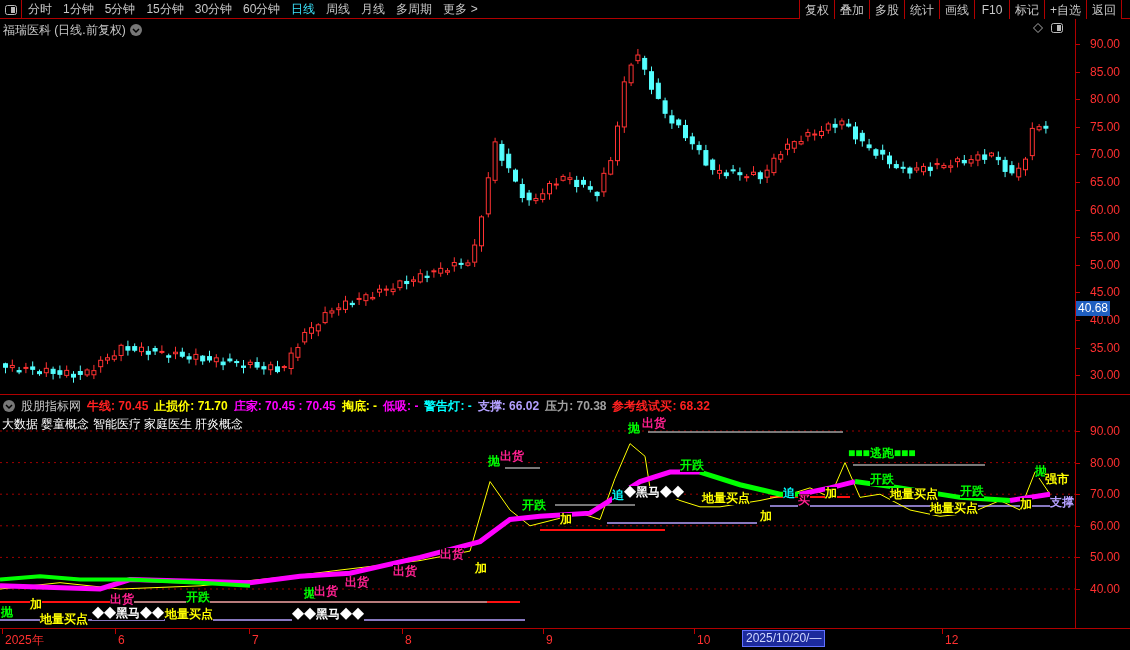 This screenshot has width=1130, height=650. Describe the element at coordinates (1105, 375) in the screenshot. I see `axis-label: 30.00` at that location.